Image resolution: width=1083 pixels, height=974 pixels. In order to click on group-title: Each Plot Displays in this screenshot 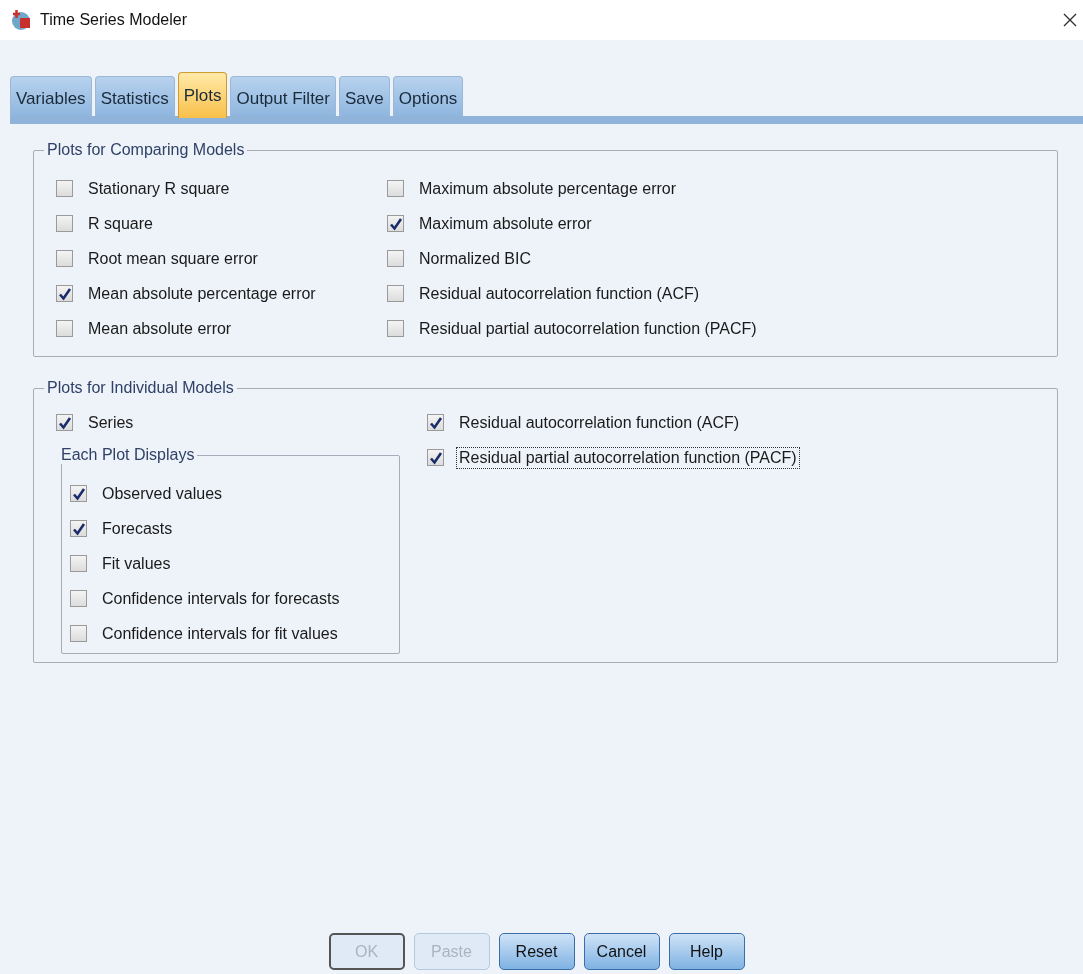, I will do `click(128, 455)`.